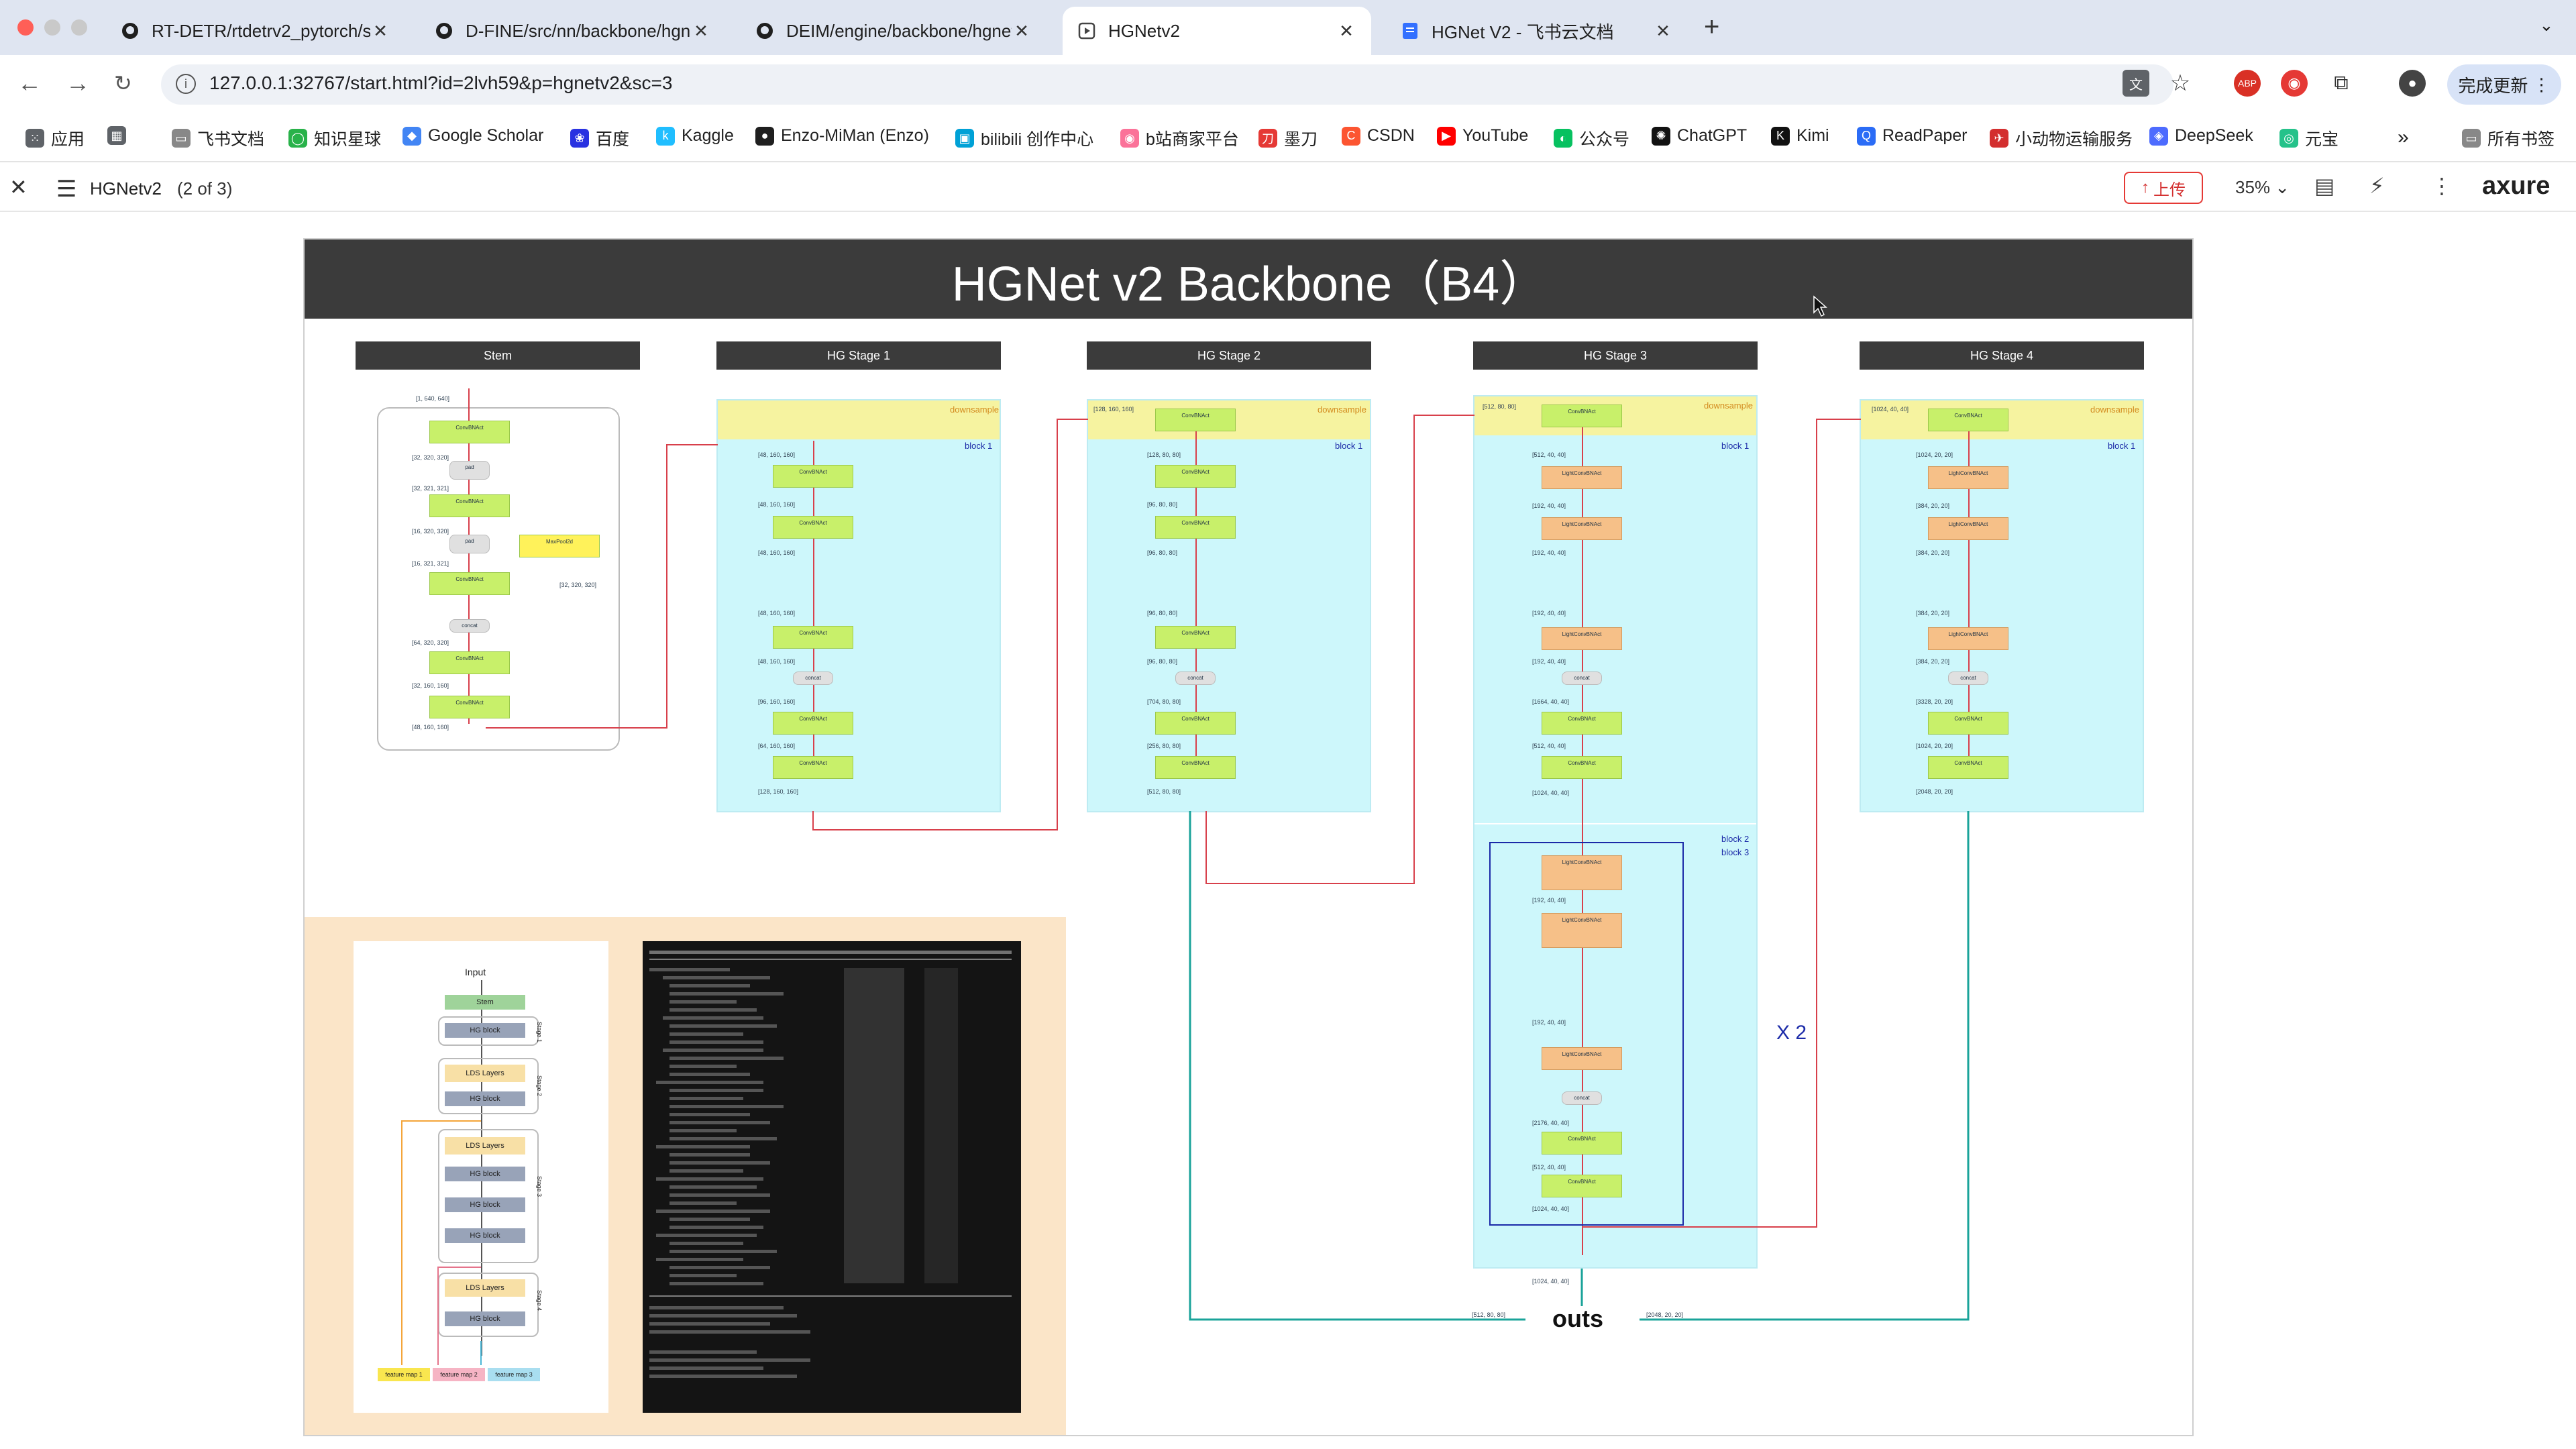  I want to click on forward-arrow-icon: →, so click(78, 83).